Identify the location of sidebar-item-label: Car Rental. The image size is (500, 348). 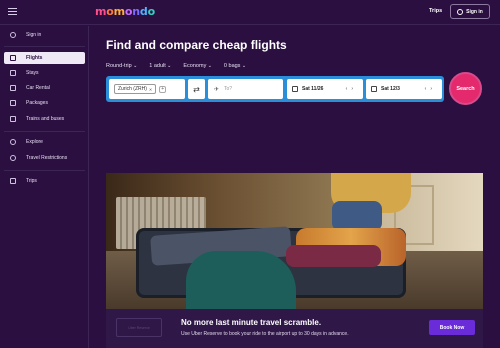
(38, 88).